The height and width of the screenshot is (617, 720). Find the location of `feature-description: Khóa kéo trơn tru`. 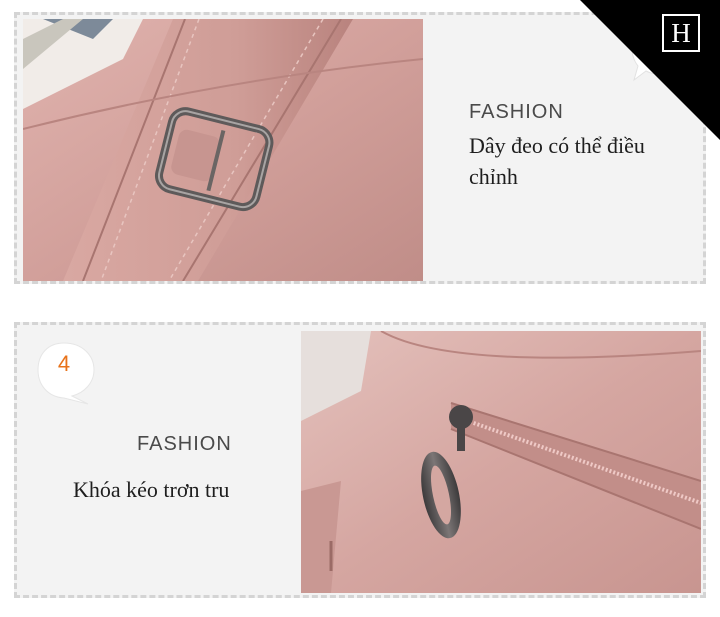

feature-description: Khóa kéo trơn tru is located at coordinates (151, 489).